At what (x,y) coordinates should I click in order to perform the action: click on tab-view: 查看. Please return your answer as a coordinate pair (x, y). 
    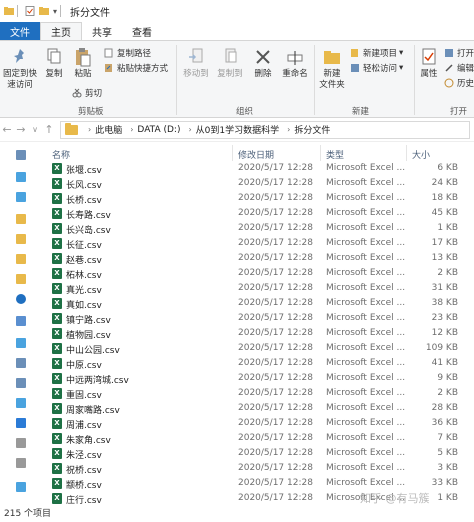
    Looking at the image, I should click on (142, 31).